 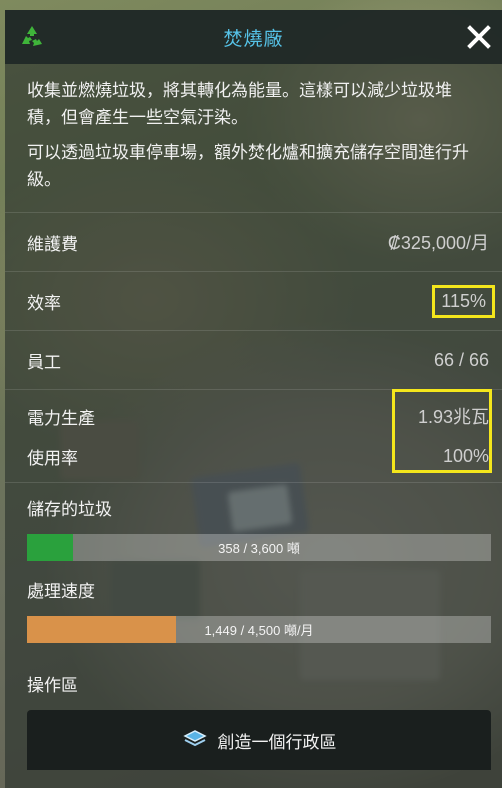 What do you see at coordinates (253, 242) in the screenshot?
I see `upkeep-row: 維護費 ₡325,000/月` at bounding box center [253, 242].